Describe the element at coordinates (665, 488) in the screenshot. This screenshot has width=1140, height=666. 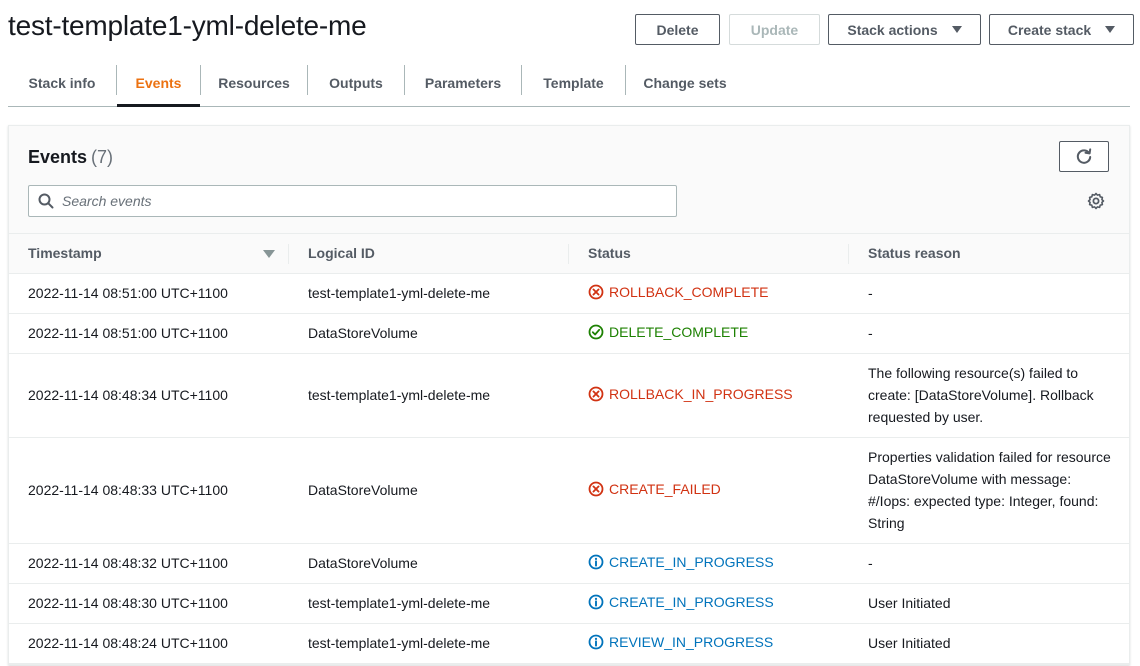
I see `status-text: CREATE_FAILED` at that location.